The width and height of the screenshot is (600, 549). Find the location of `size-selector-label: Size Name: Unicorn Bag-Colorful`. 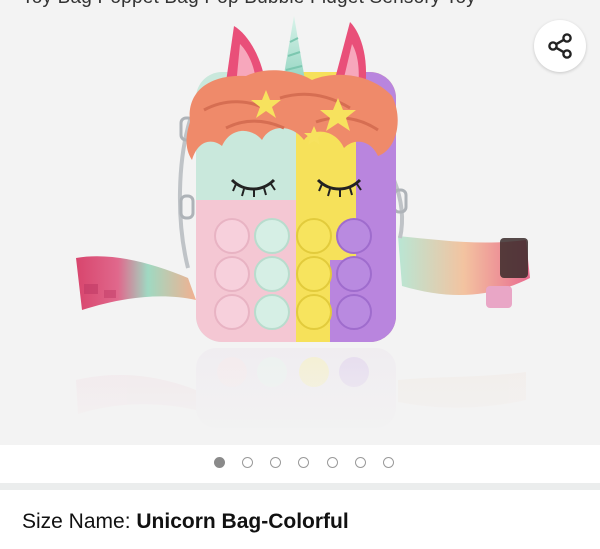

size-selector-label: Size Name: Unicorn Bag-Colorful is located at coordinates (185, 522).